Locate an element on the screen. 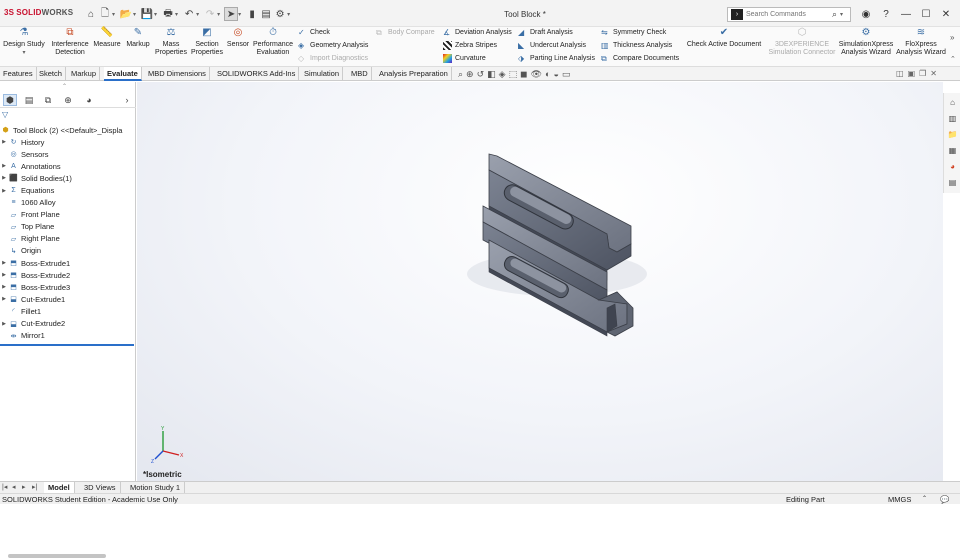 Image resolution: width=960 pixels, height=558 pixels. zebra-stripes-button: Zebra Stripes is located at coordinates (470, 45).